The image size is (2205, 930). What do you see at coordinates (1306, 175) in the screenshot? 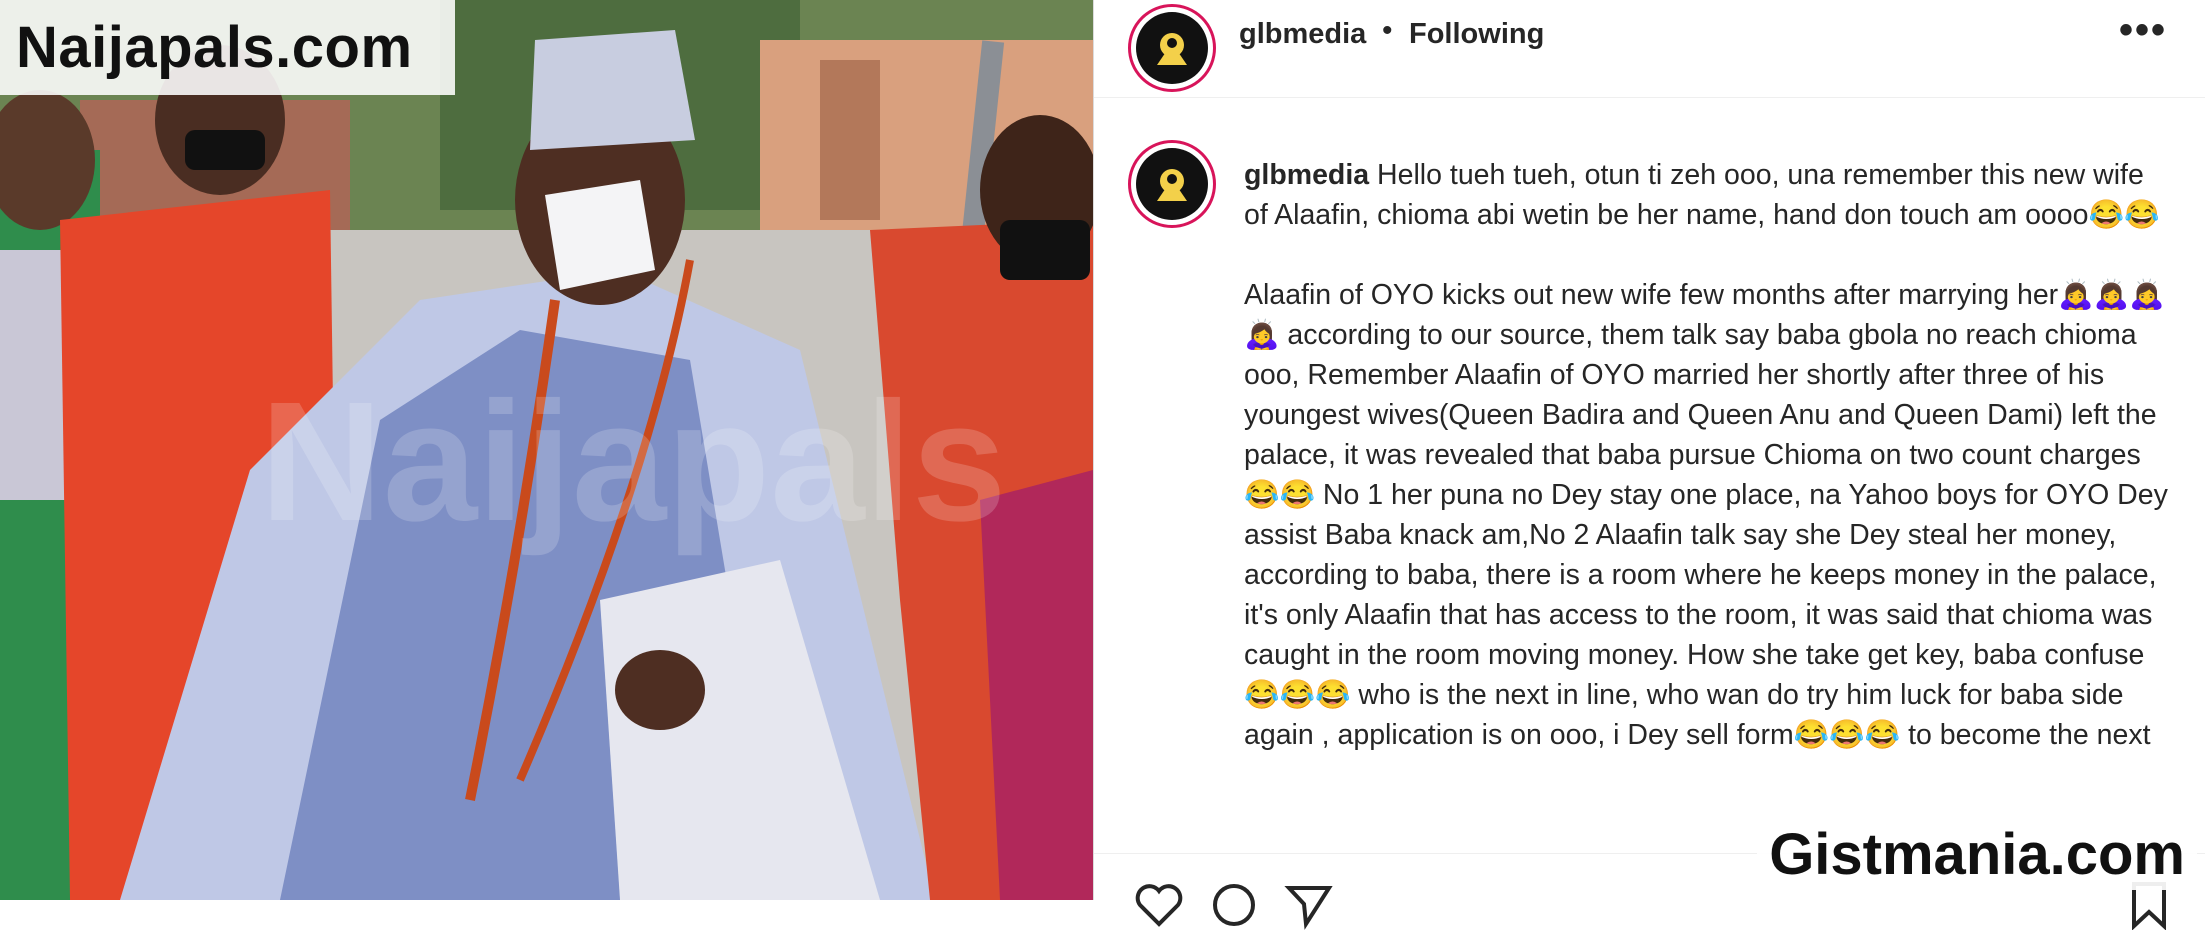
I see `caption-username: glbmedia` at bounding box center [1306, 175].